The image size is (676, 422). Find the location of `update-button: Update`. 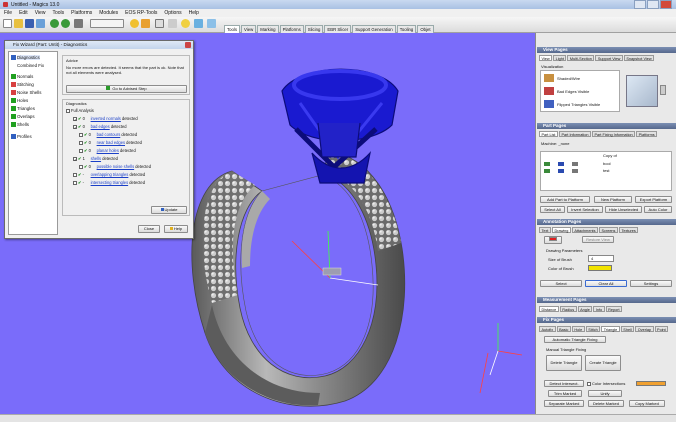

update-button: Update is located at coordinates (169, 210).